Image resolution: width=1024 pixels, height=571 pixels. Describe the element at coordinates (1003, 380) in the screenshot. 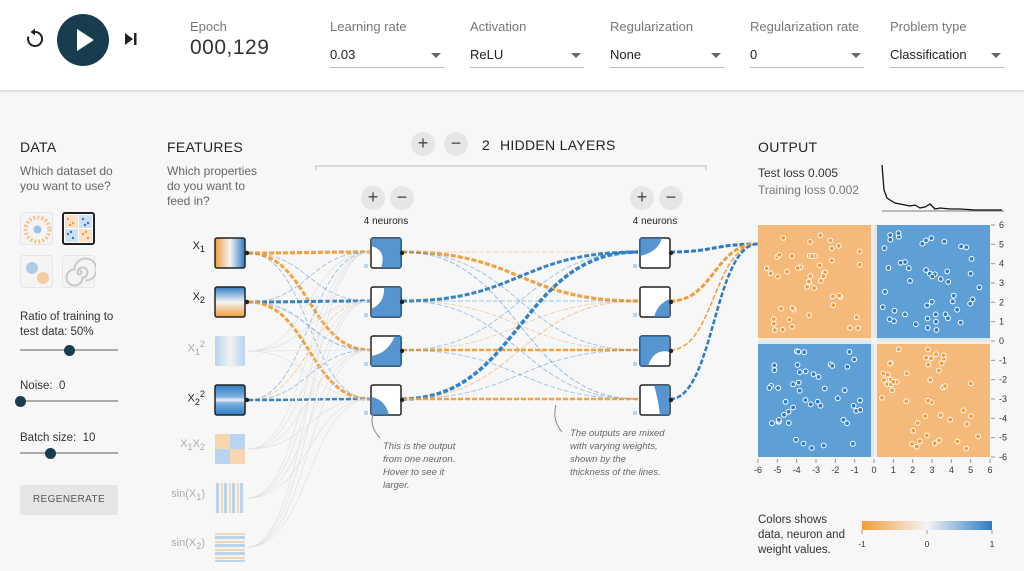

I see `y-tick-label: -2` at that location.